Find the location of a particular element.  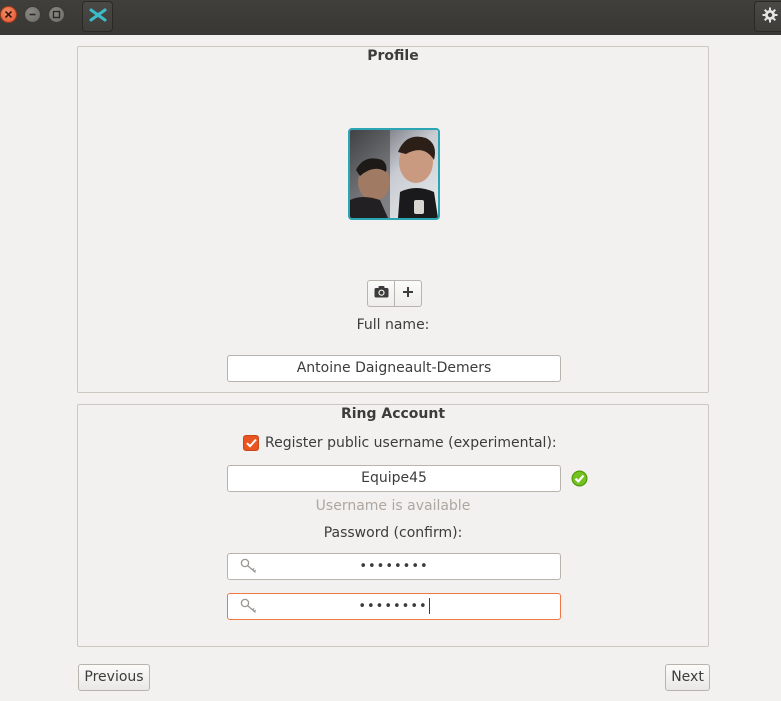

password-label: Password (confirm): is located at coordinates (393, 533).